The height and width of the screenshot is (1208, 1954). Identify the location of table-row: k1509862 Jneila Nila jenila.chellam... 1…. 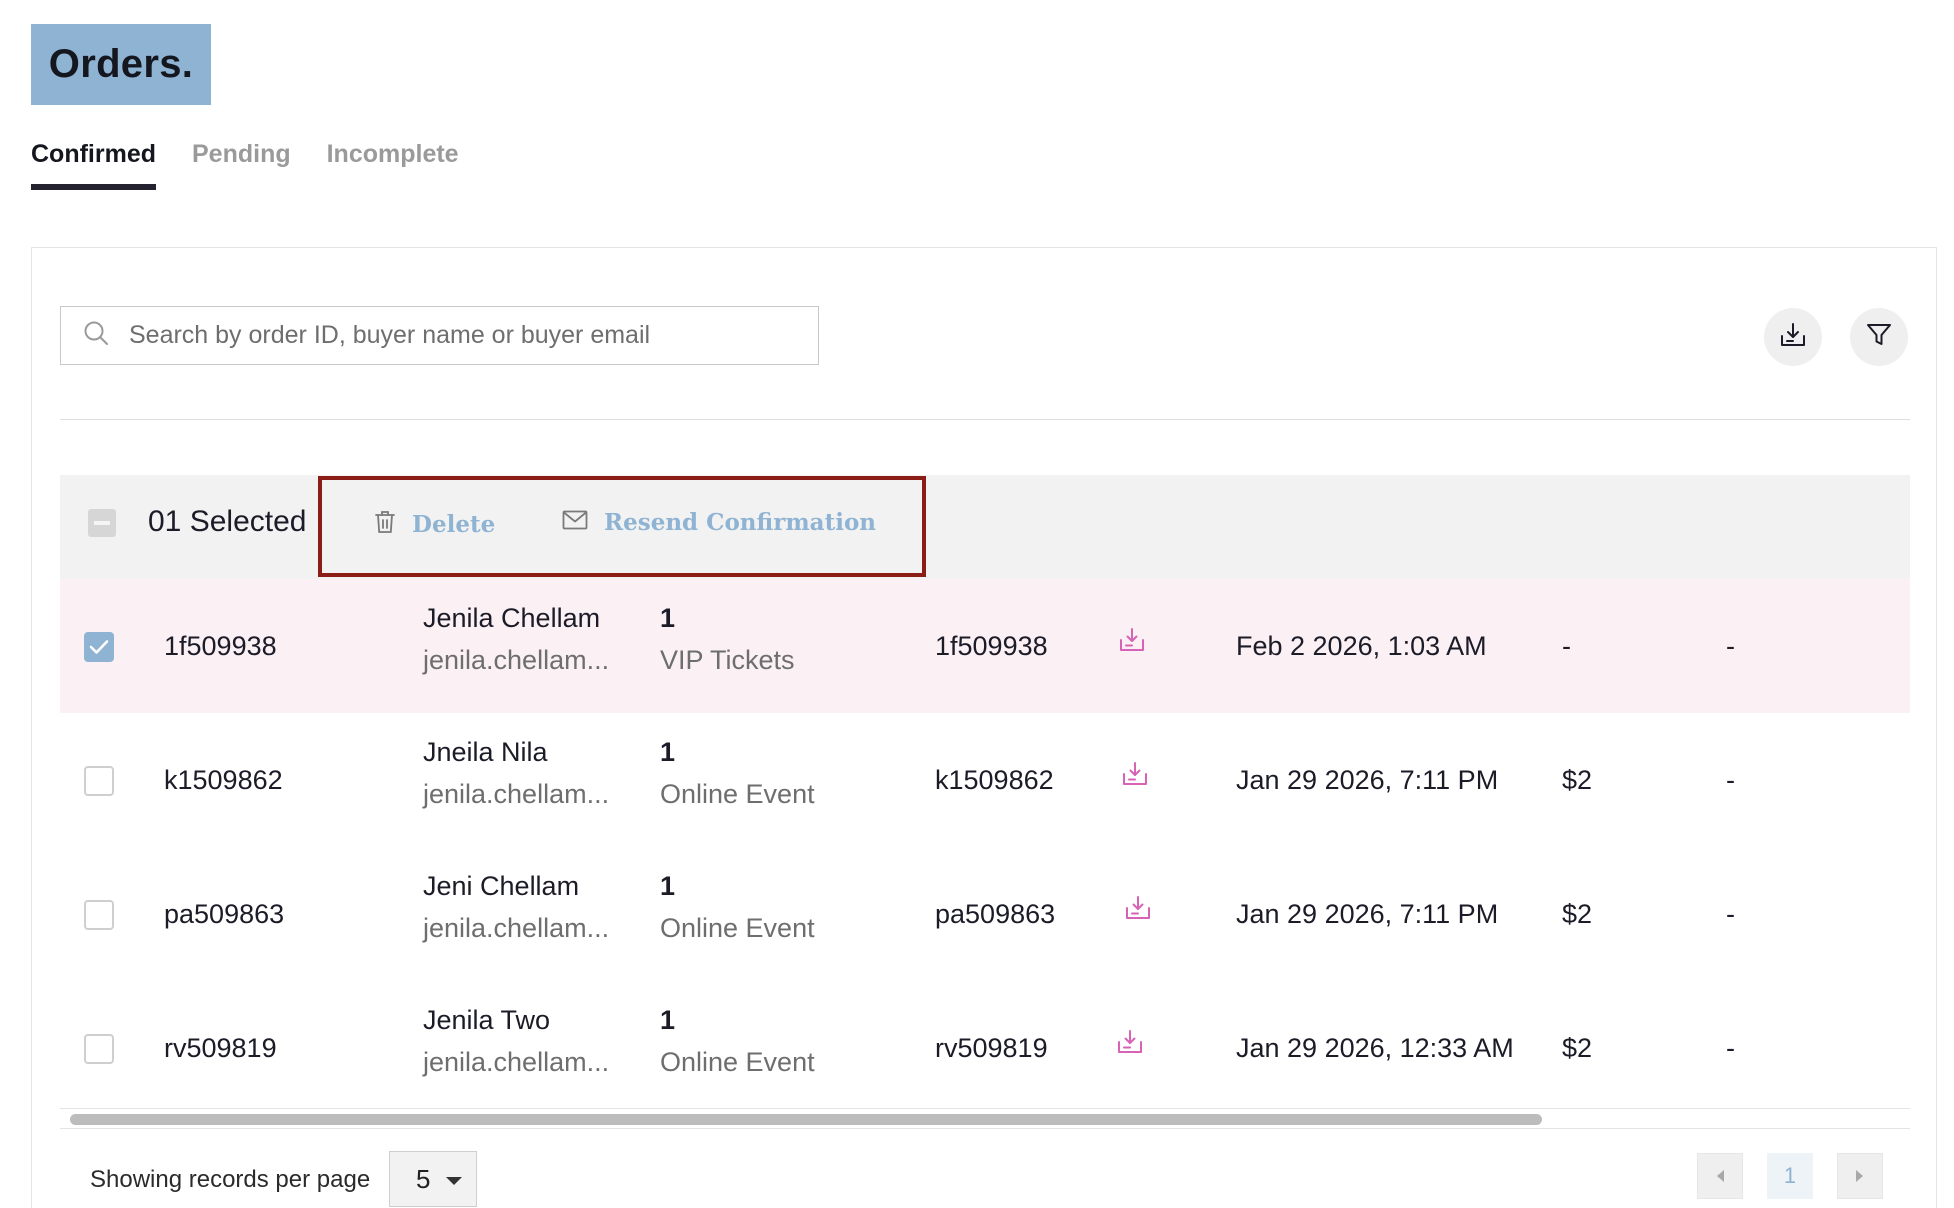
(985, 780).